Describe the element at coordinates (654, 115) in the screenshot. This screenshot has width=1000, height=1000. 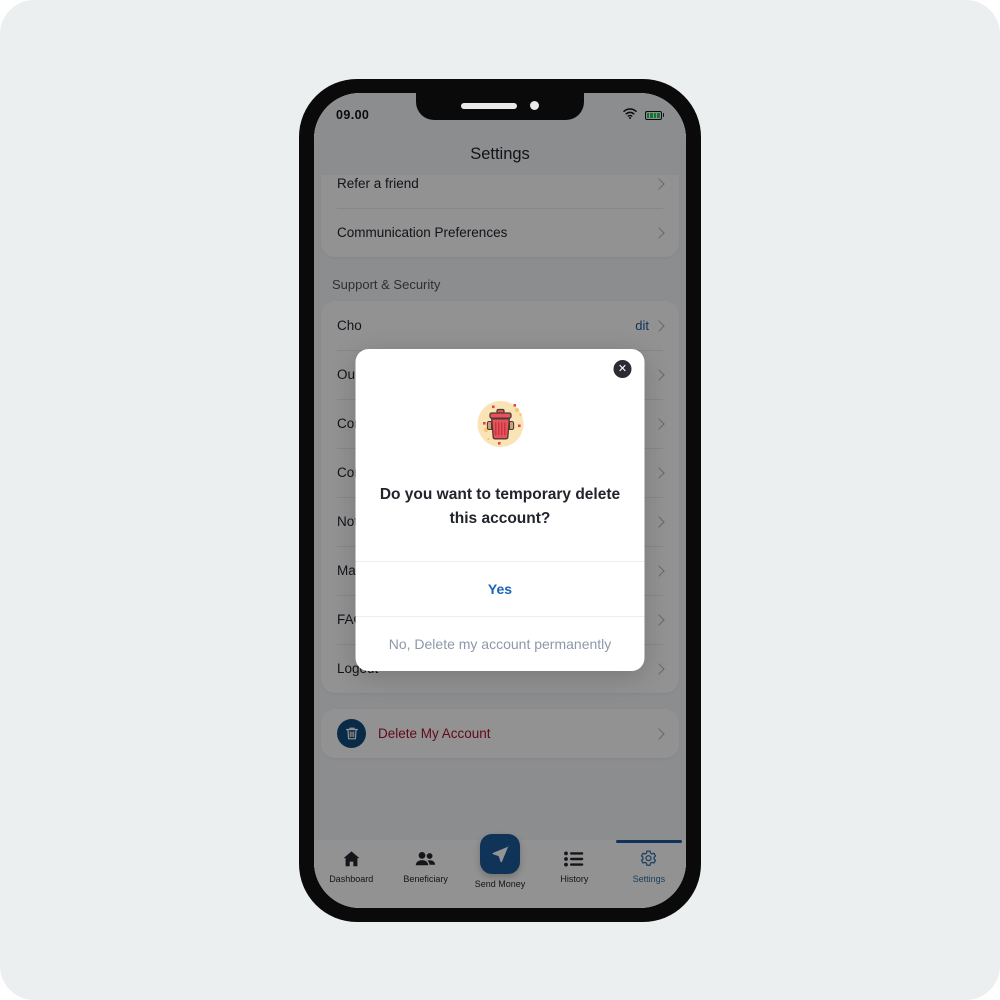
I see `battery-icon` at that location.